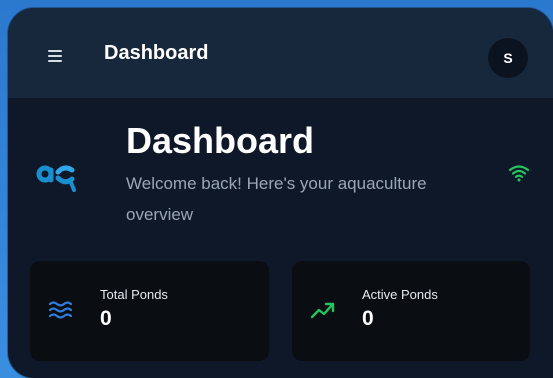  What do you see at coordinates (220, 140) in the screenshot?
I see `page-title: Dashboard` at bounding box center [220, 140].